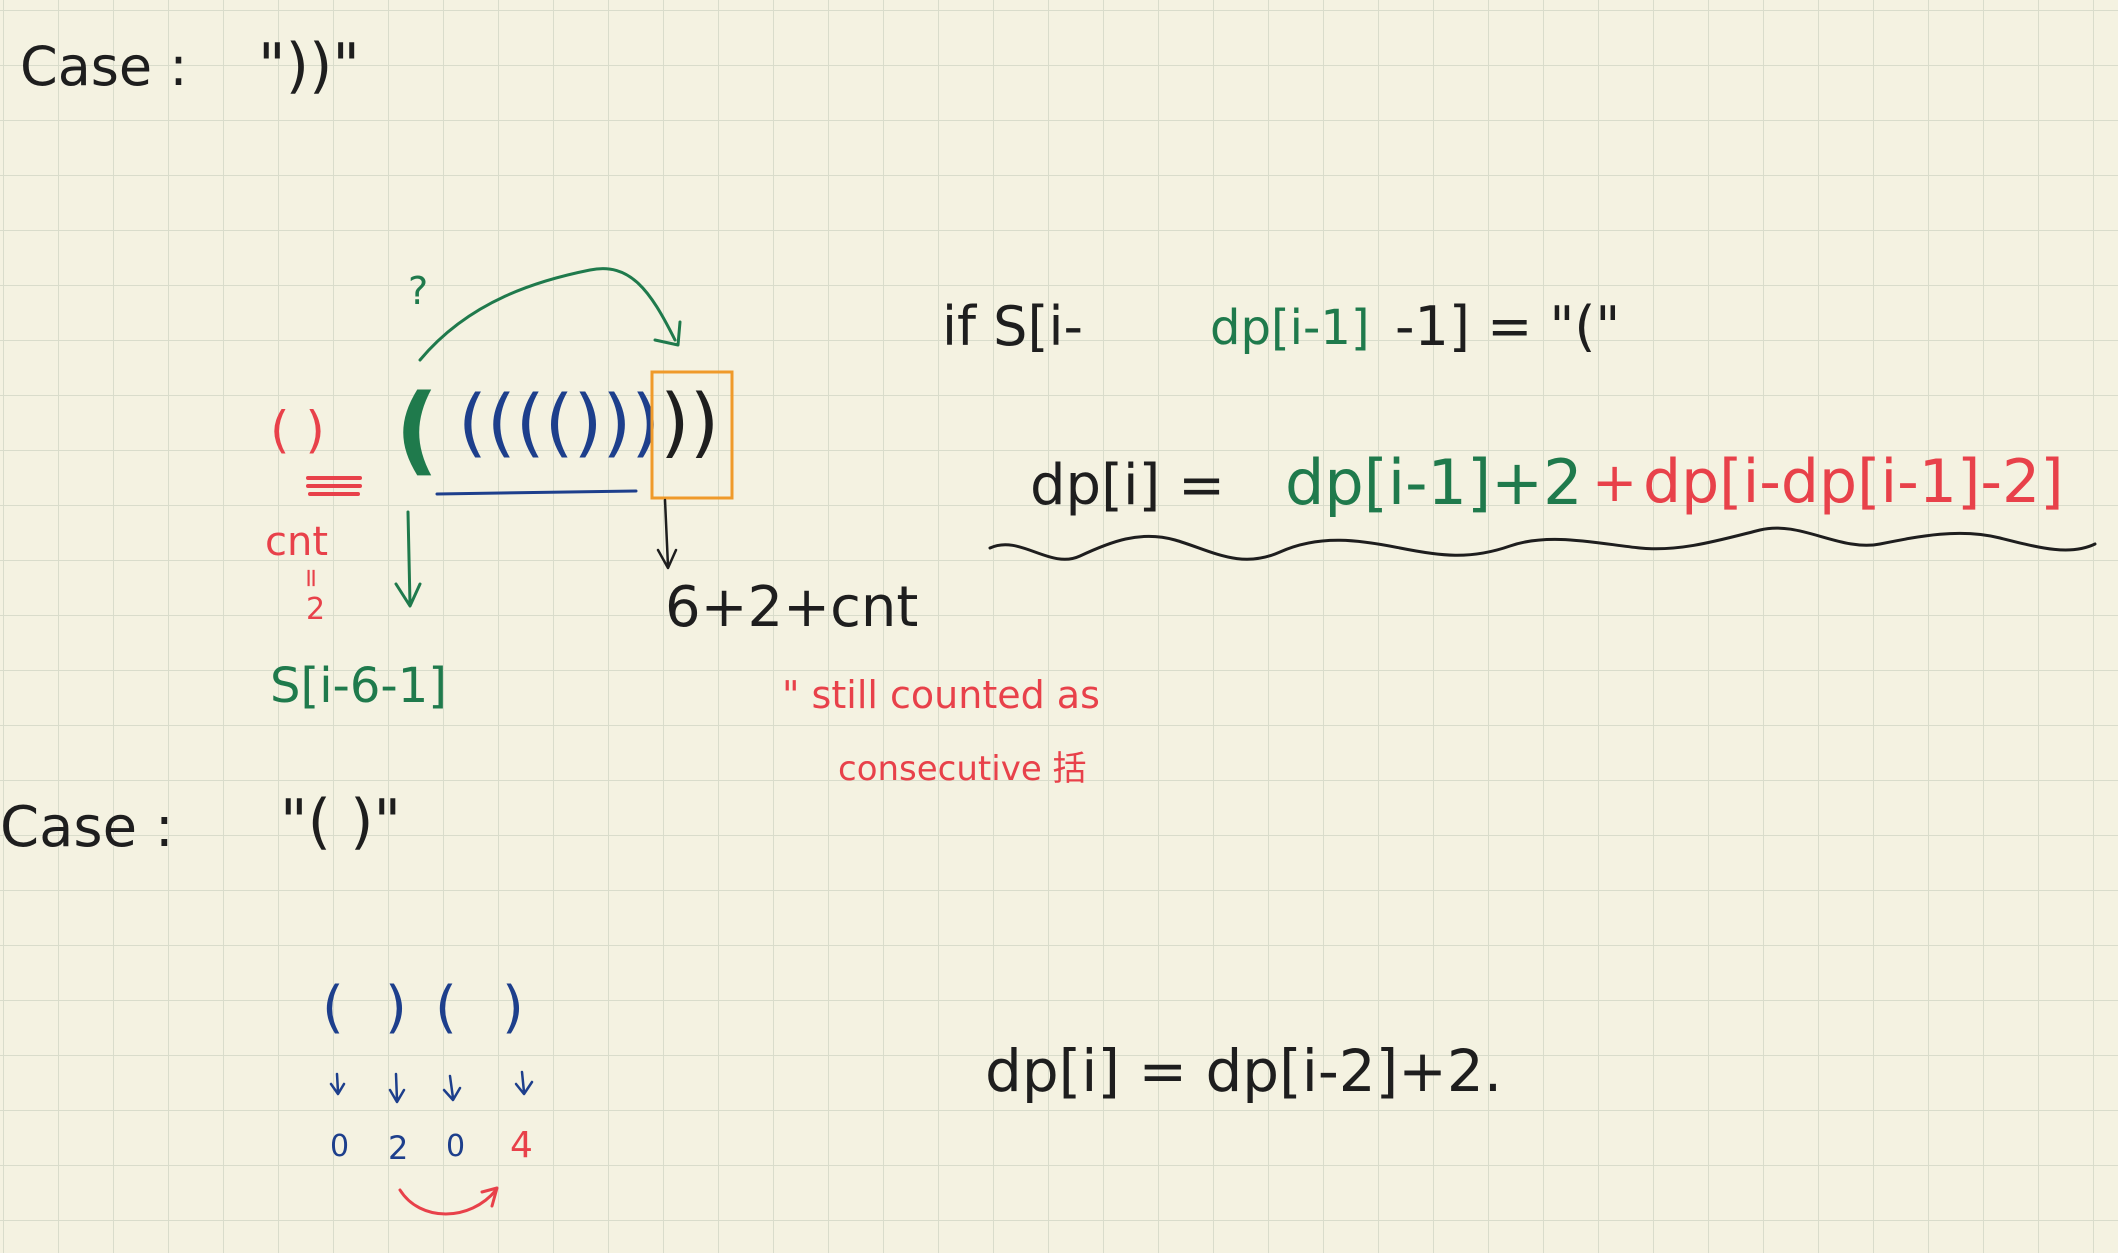 The image size is (2118, 1253). What do you see at coordinates (692, 435) in the screenshot?
I see `orange-box` at bounding box center [692, 435].